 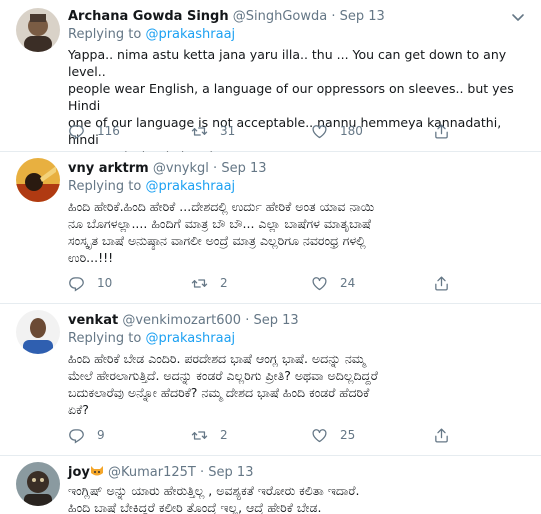 I want to click on tweet-actions: 116 31 180, so click(x=278, y=131).